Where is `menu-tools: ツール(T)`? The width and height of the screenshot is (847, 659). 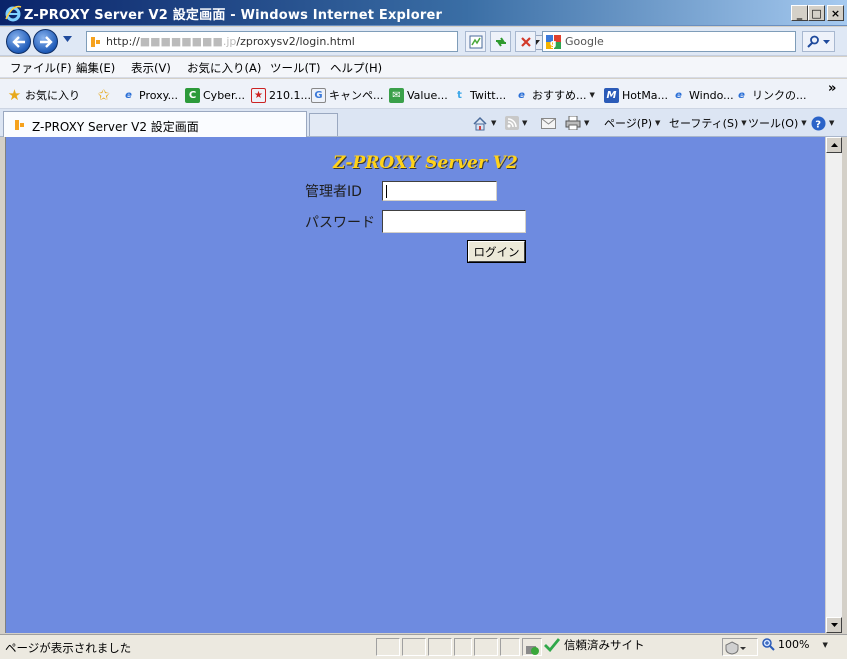 menu-tools: ツール(T) is located at coordinates (295, 68).